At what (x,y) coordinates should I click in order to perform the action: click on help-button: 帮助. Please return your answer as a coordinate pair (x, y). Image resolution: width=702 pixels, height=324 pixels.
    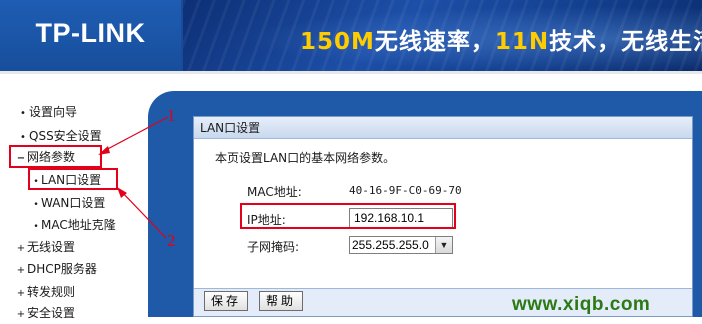
    Looking at the image, I should click on (281, 301).